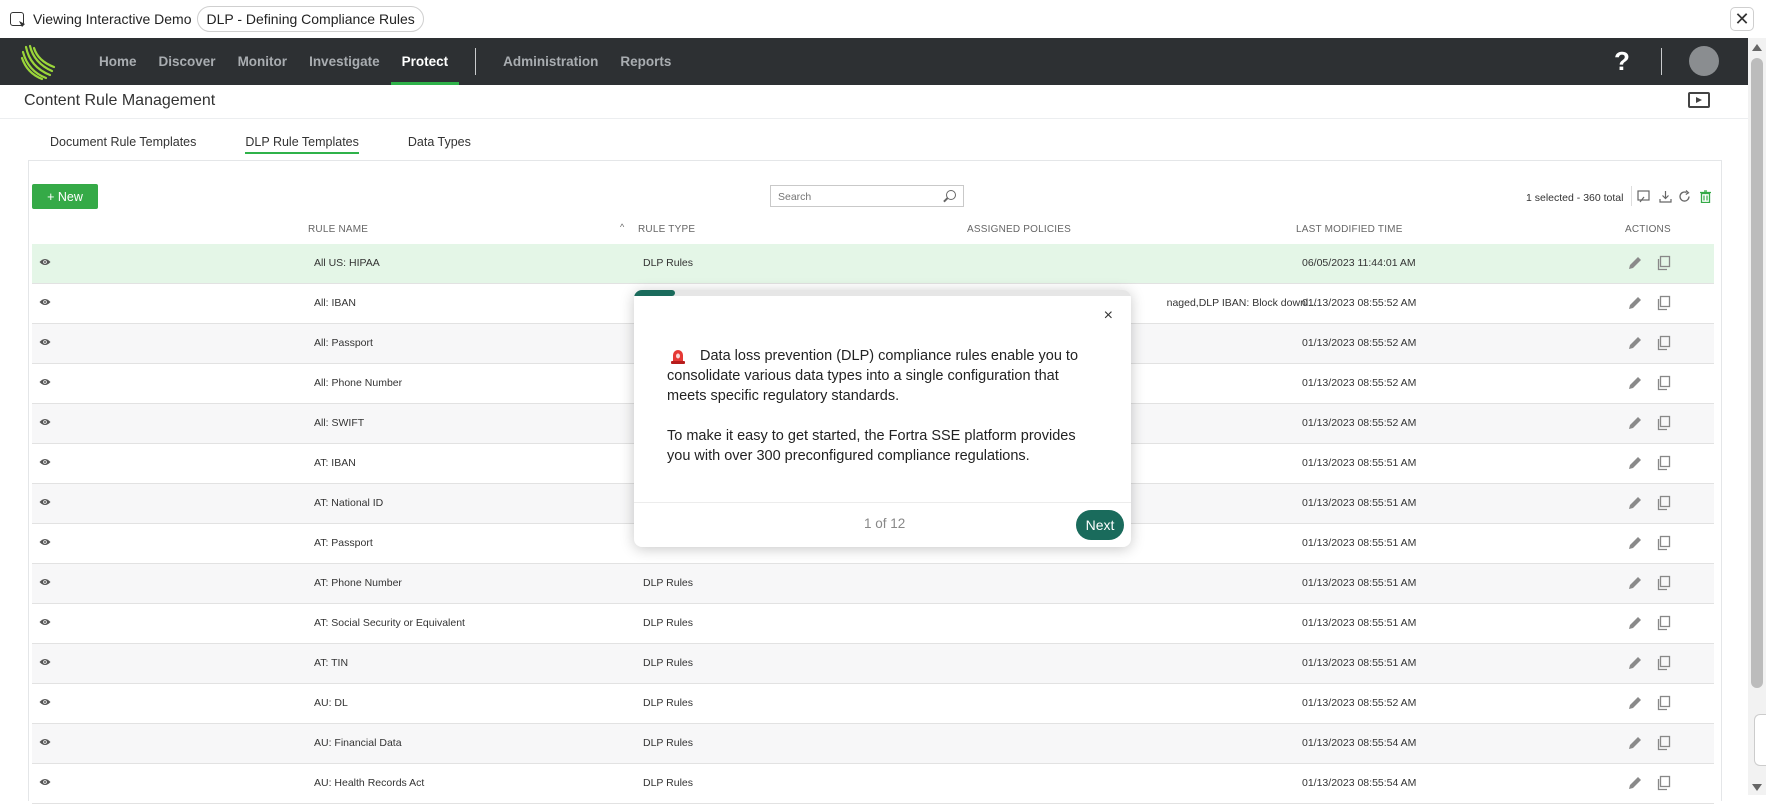  What do you see at coordinates (120, 100) in the screenshot?
I see `page-title: Content Rule Management` at bounding box center [120, 100].